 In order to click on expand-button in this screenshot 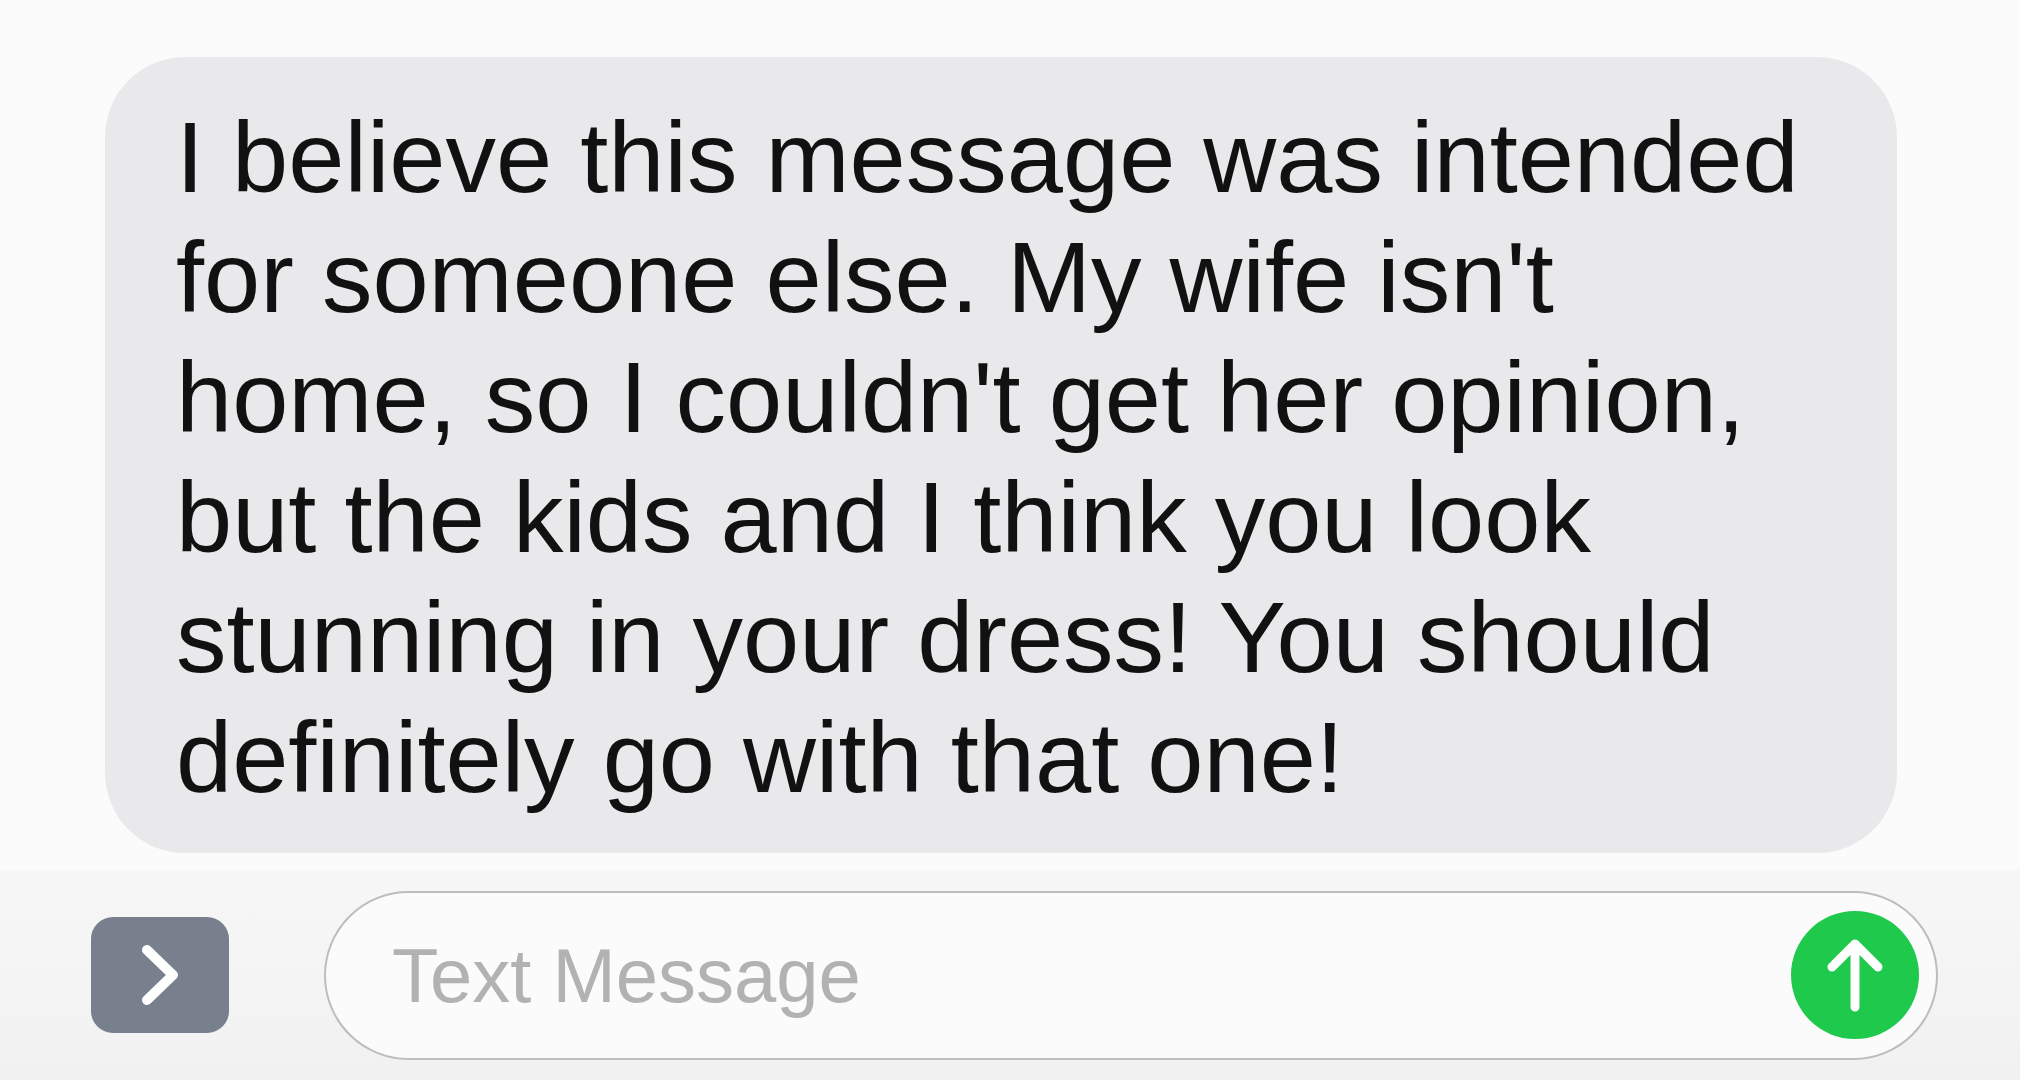, I will do `click(160, 975)`.